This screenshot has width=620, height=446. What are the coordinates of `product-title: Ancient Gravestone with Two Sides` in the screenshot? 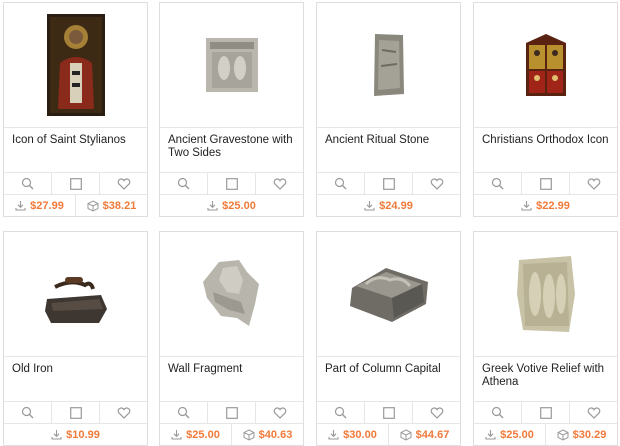 It's located at (234, 147).